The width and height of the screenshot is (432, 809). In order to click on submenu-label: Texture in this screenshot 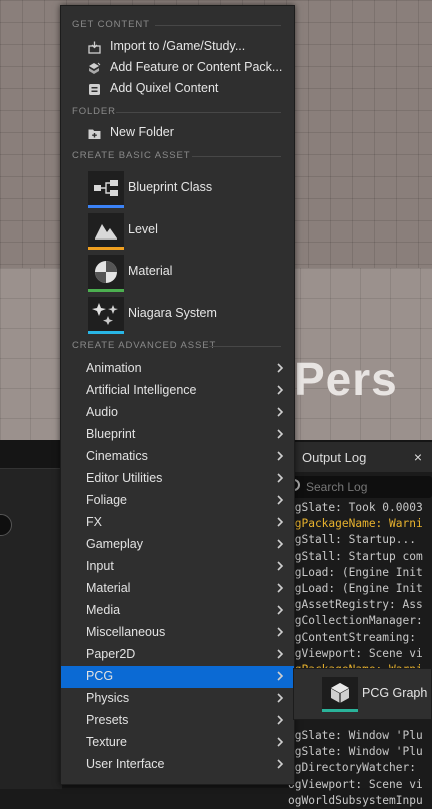, I will do `click(106, 742)`.